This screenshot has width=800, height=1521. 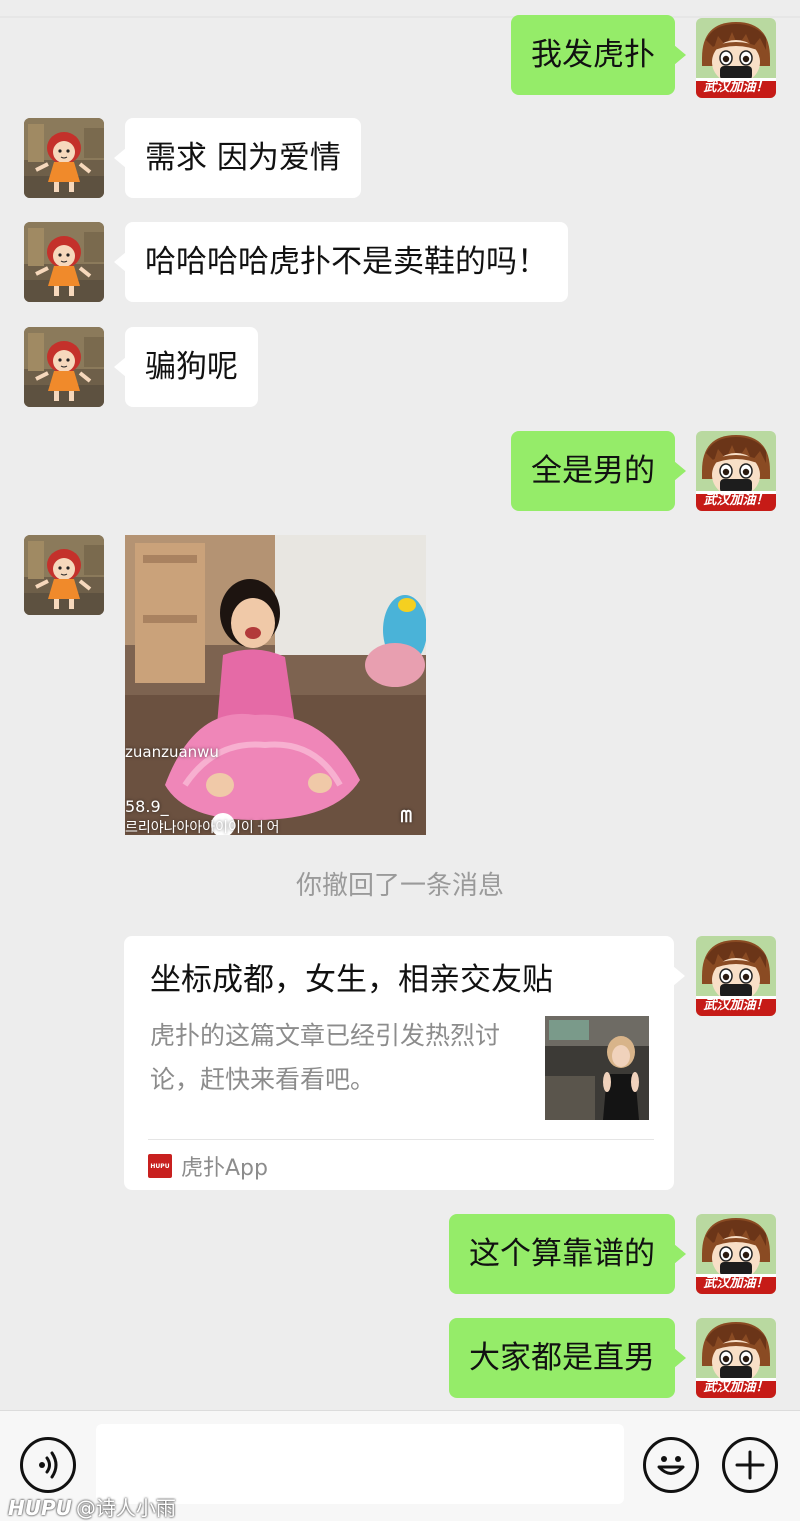 I want to click on plus-icon, so click(x=750, y=1465).